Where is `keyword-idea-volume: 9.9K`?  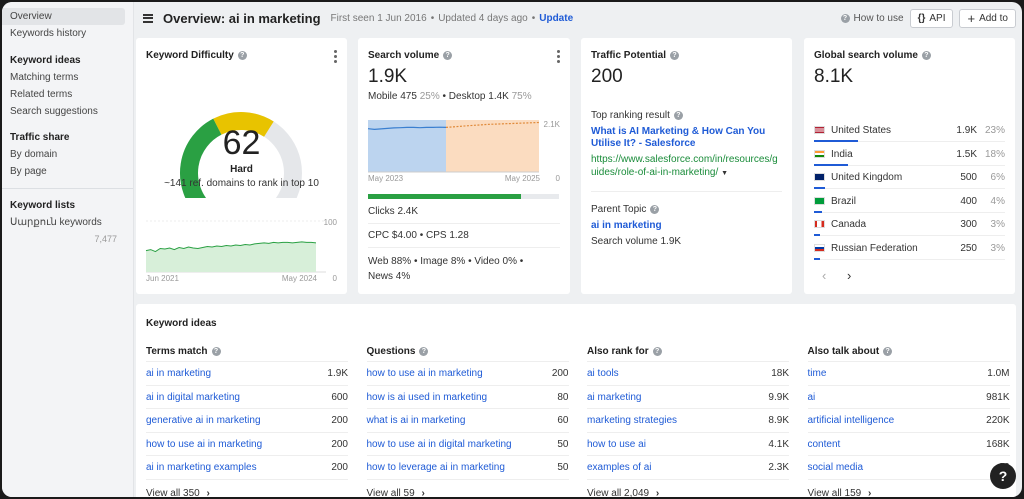
keyword-idea-volume: 9.9K is located at coordinates (778, 397).